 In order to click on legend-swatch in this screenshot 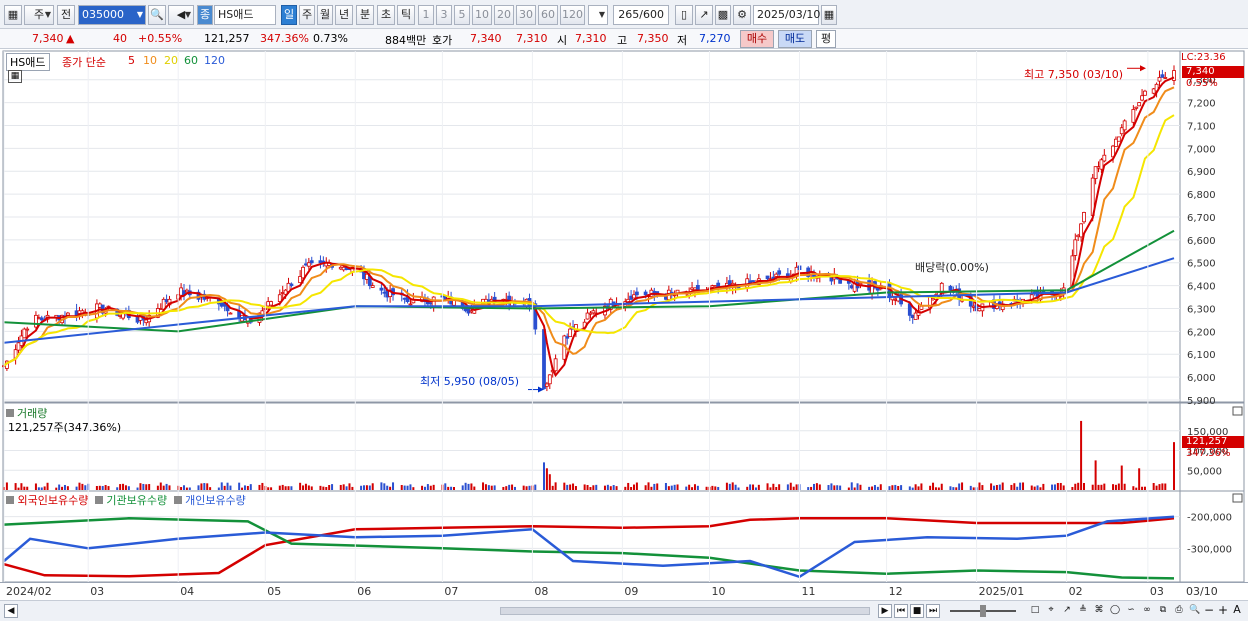, I will do `click(10, 413)`.